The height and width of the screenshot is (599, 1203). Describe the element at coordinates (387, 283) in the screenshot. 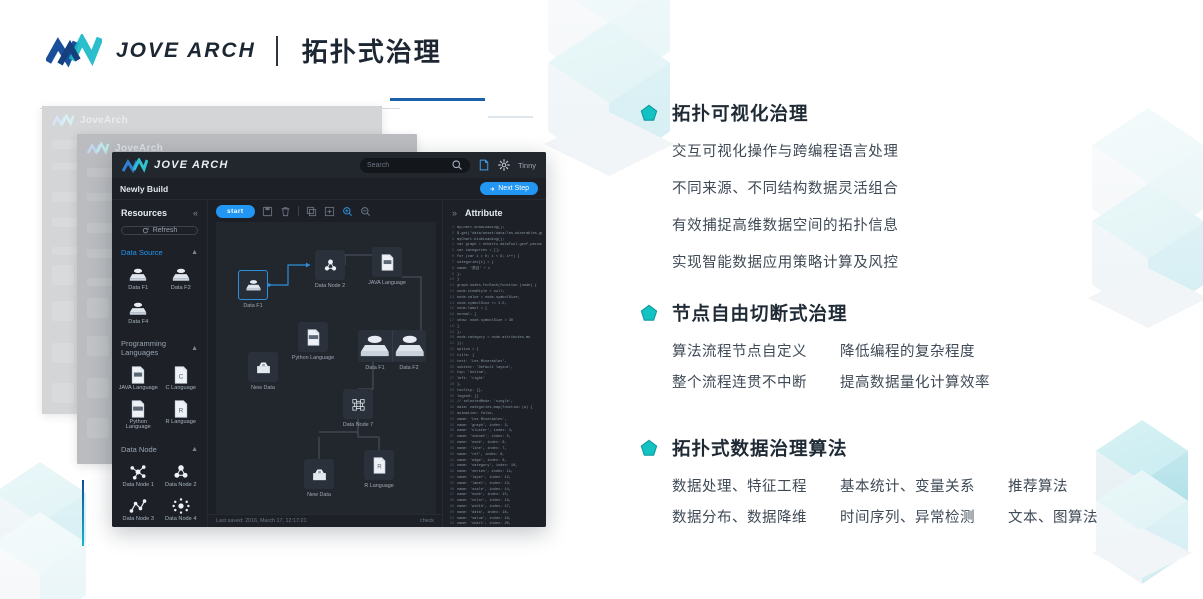

I see `canvas-node-label: JAVA Language` at that location.